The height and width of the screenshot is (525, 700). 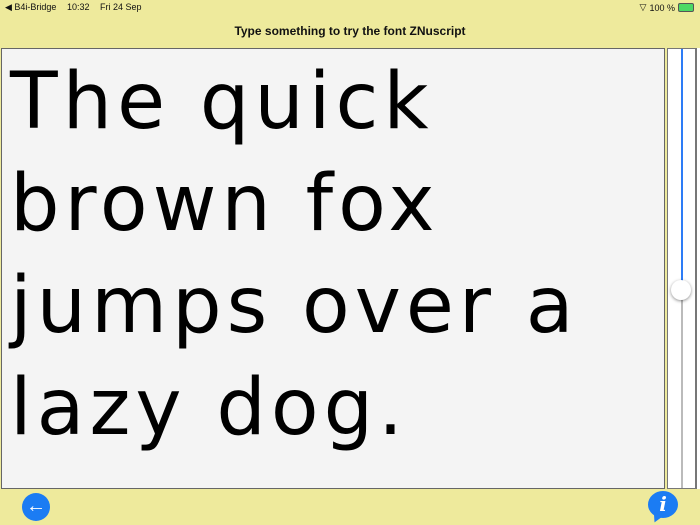 I want to click on status-date: Fri 24 Sep, so click(x=121, y=7).